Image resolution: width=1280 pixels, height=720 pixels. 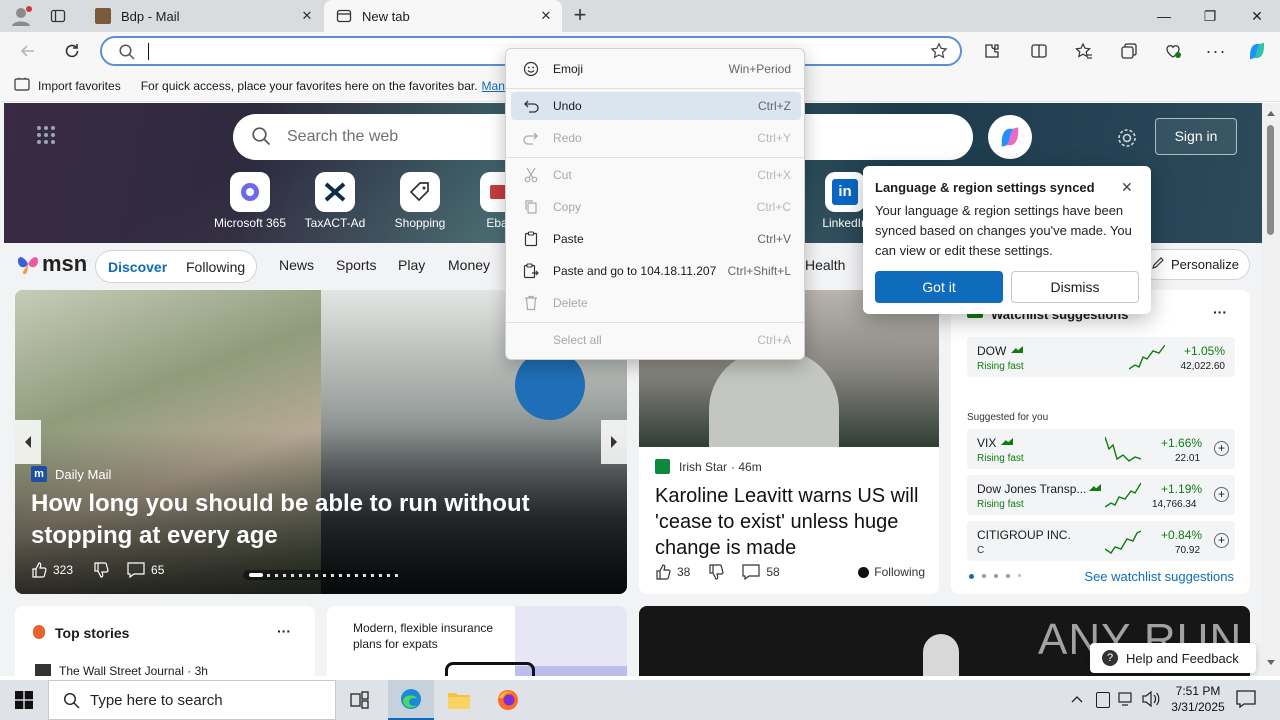 What do you see at coordinates (1173, 658) in the screenshot?
I see `help-feedback-button: ? Help and Feedback` at bounding box center [1173, 658].